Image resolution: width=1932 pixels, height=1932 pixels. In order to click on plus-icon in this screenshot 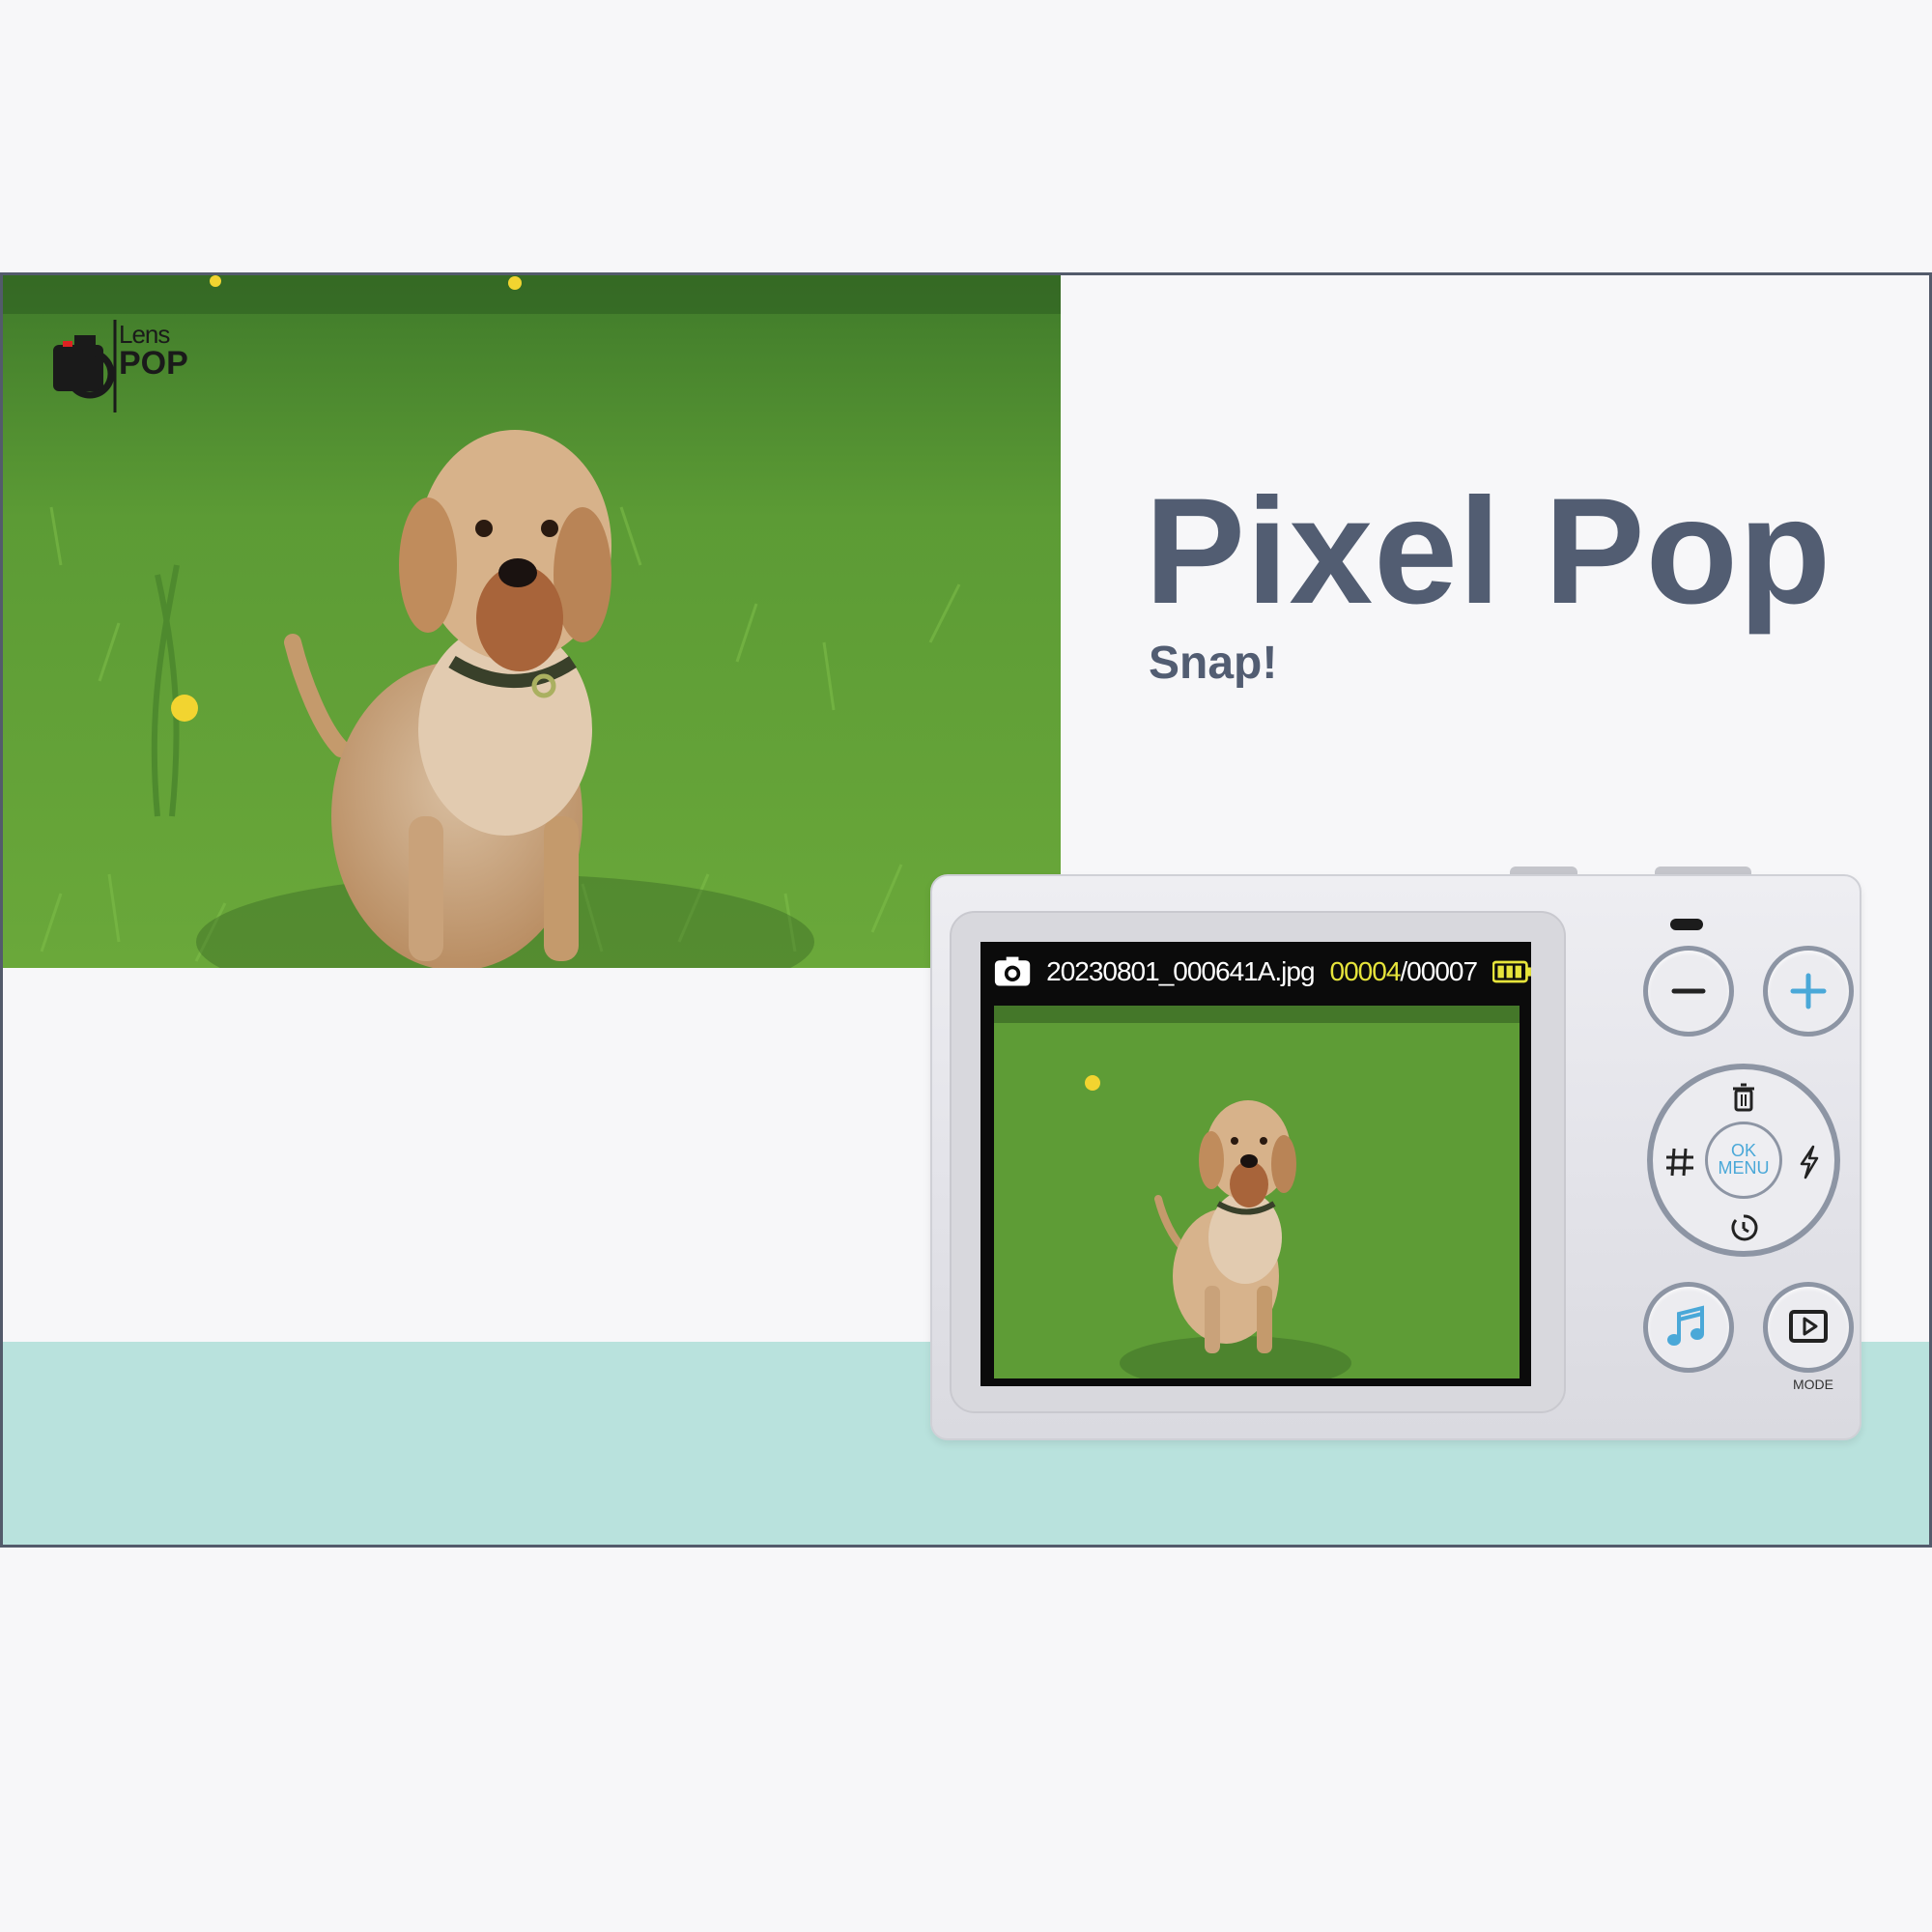, I will do `click(1808, 991)`.